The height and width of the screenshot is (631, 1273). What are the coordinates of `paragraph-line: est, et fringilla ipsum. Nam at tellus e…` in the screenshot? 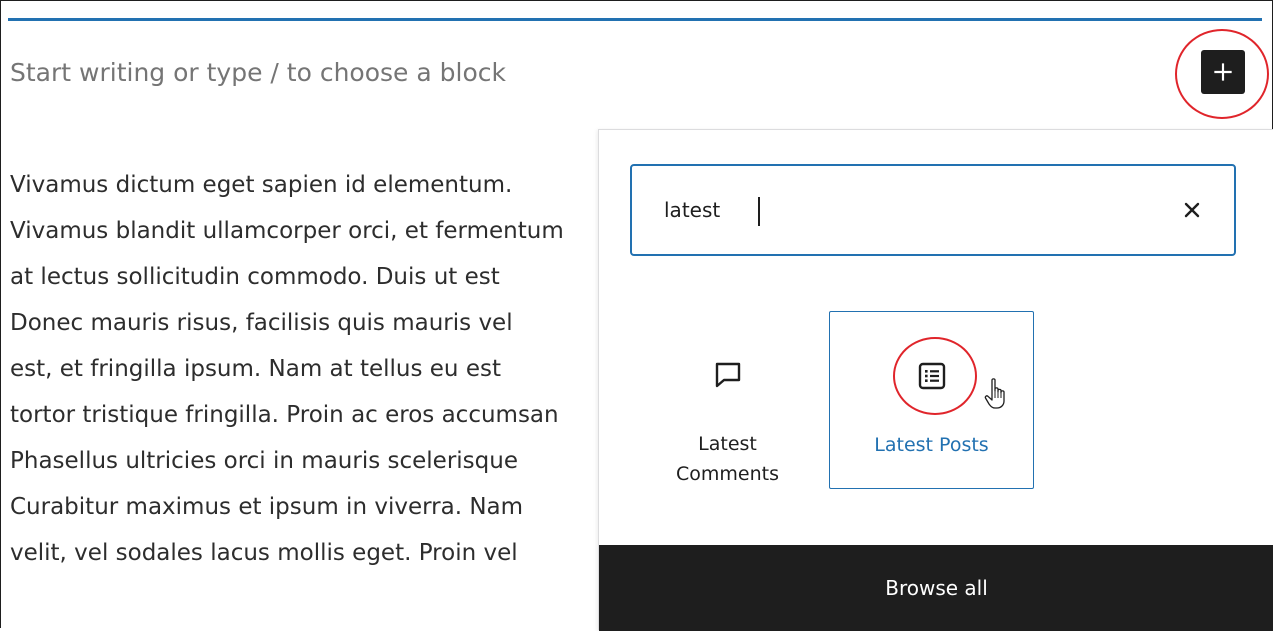 It's located at (255, 369).